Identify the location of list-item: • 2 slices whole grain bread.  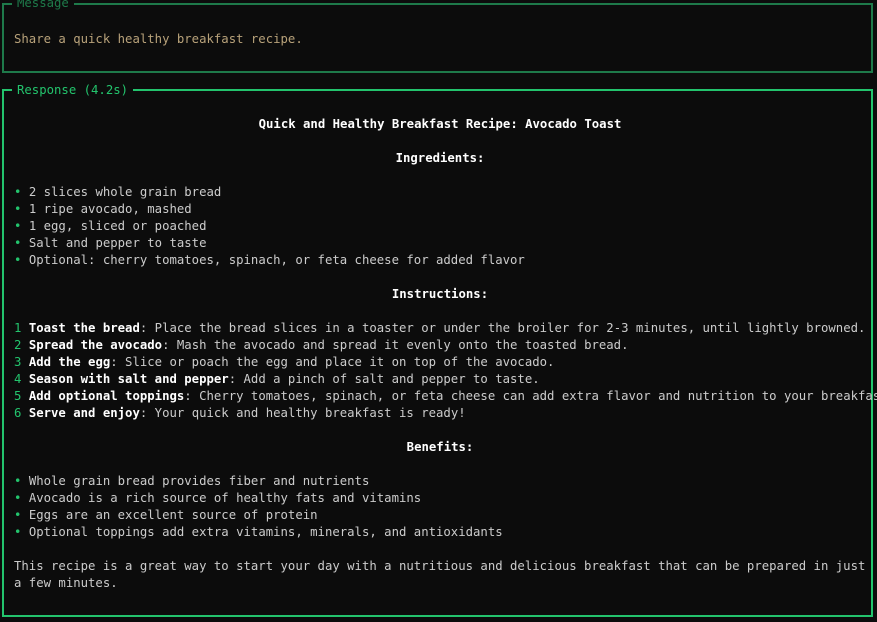
(118, 192).